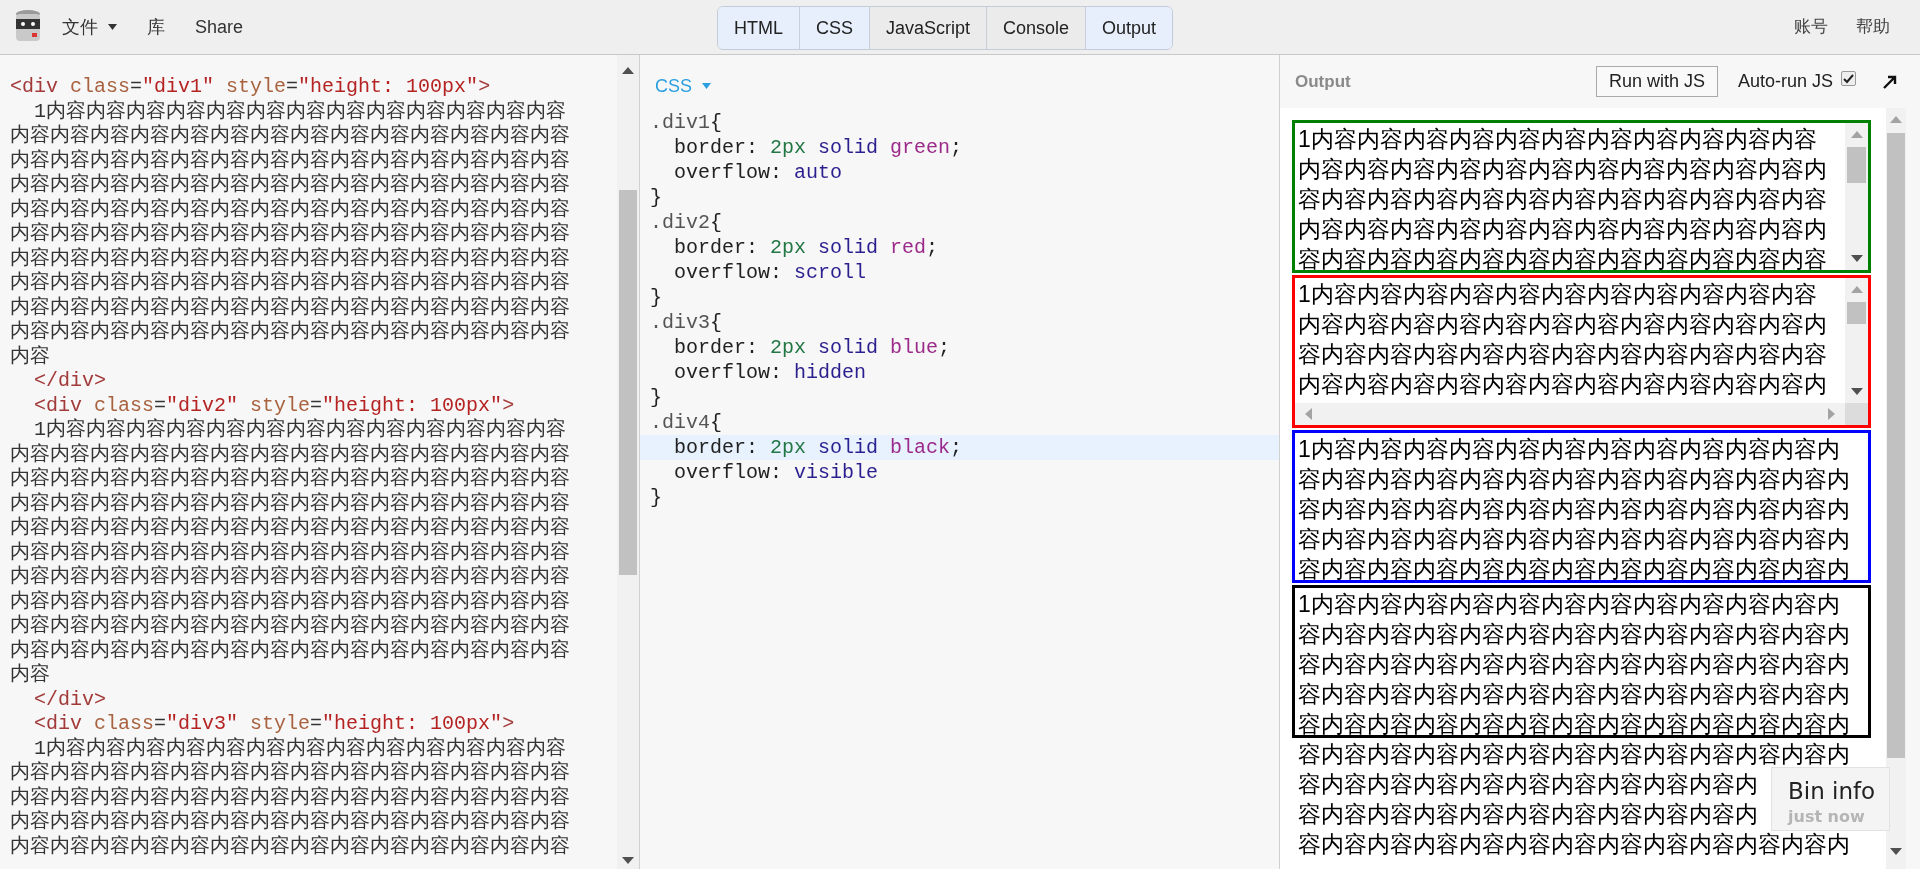 This screenshot has width=1920, height=869. Describe the element at coordinates (686, 422) in the screenshot. I see `code-line: .div4{` at that location.